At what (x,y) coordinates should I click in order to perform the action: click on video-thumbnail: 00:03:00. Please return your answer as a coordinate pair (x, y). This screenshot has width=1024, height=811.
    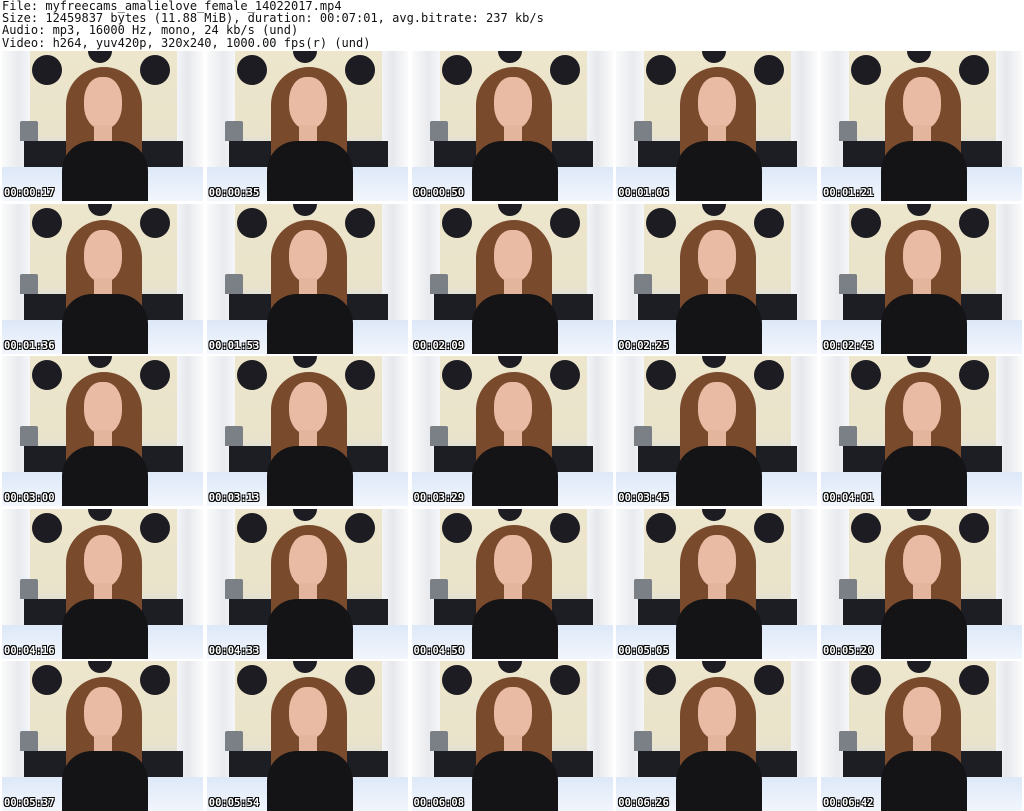
    Looking at the image, I should click on (102, 431).